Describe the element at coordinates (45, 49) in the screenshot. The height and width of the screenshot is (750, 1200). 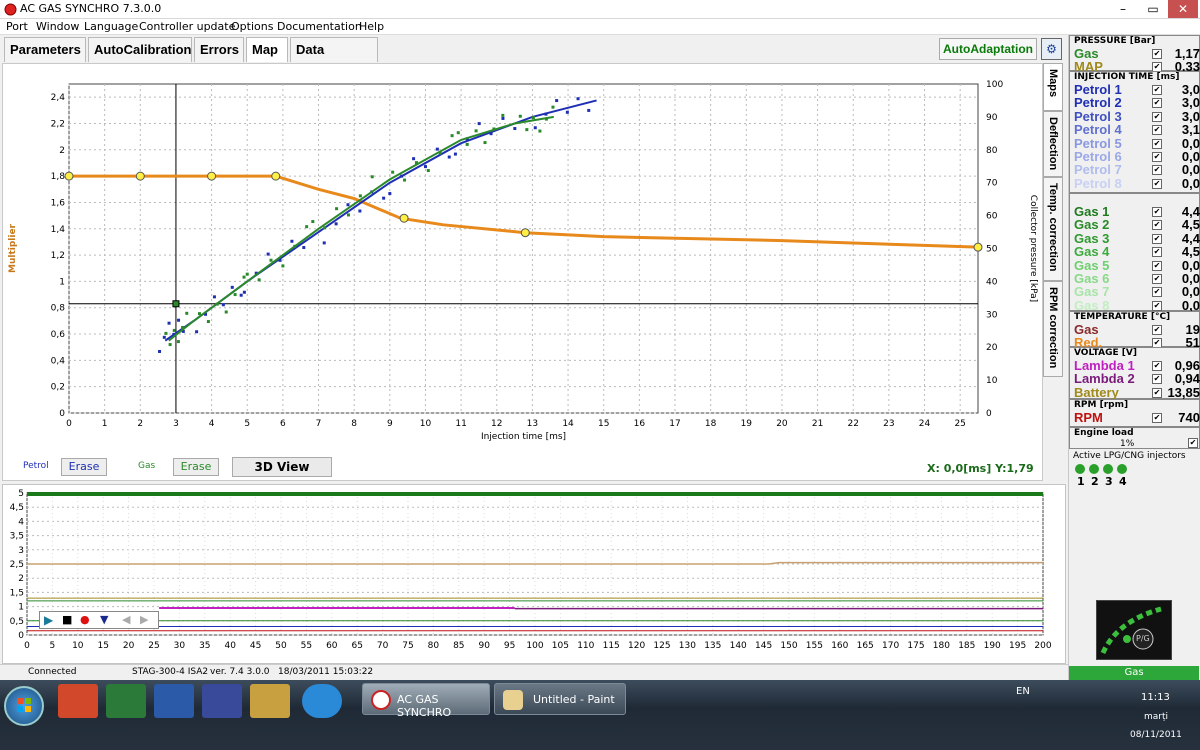
I see `tab-parameters: Parameters` at that location.